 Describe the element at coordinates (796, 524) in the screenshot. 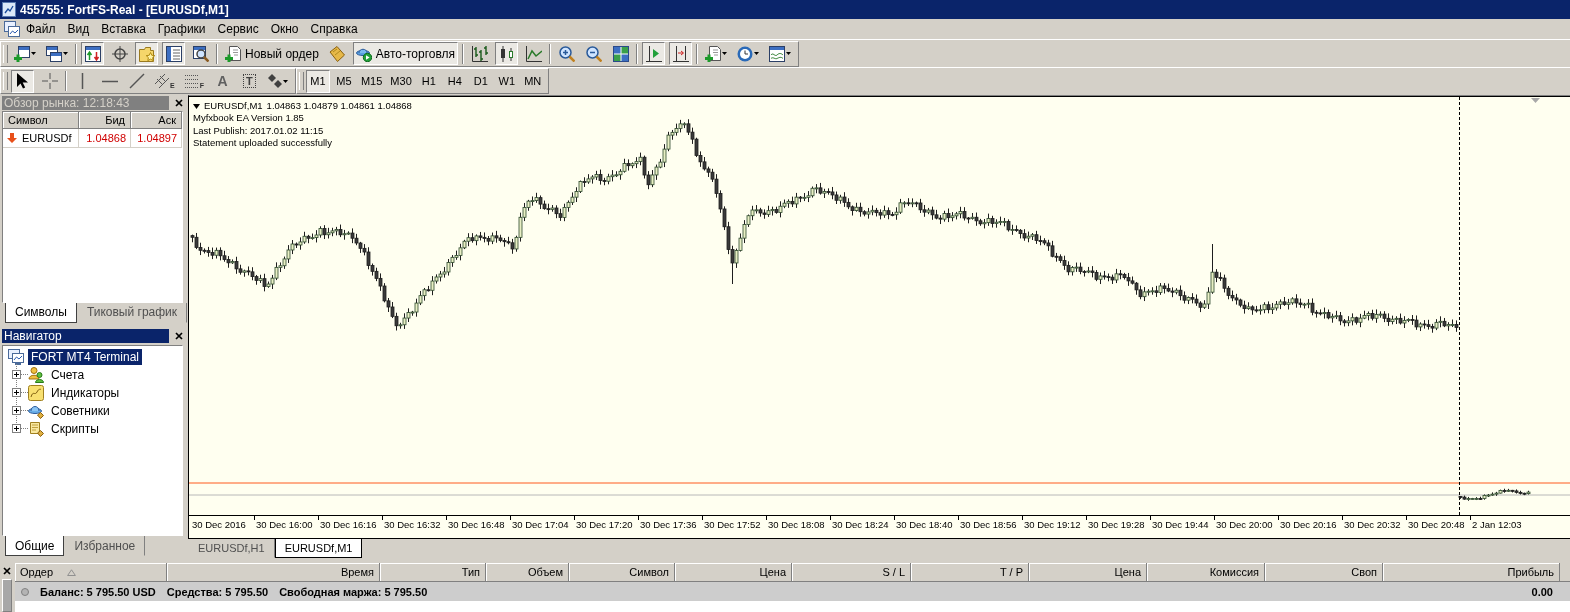

I see `axis-label: 30 Dec 18:08` at that location.